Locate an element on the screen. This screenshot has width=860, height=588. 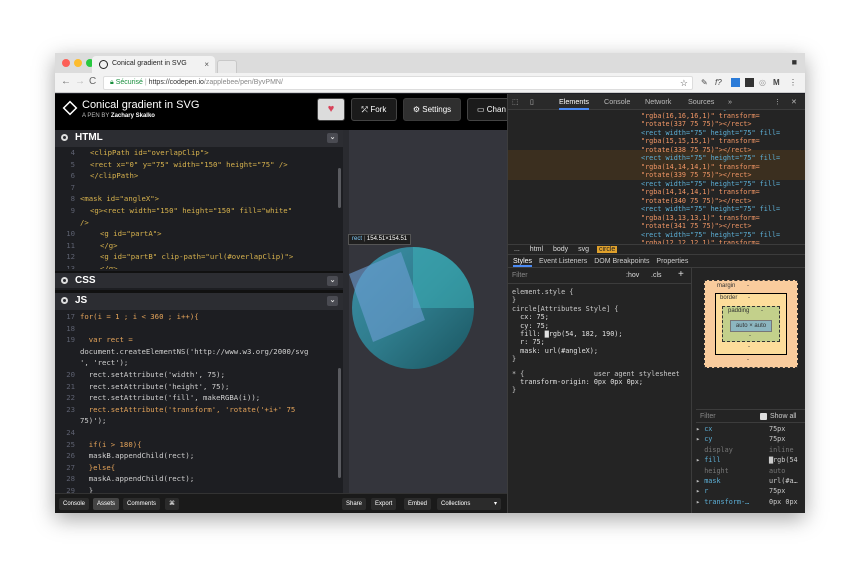
style-rule-line: transform-origin: 0px 0px 0px; is located at coordinates (577, 382).